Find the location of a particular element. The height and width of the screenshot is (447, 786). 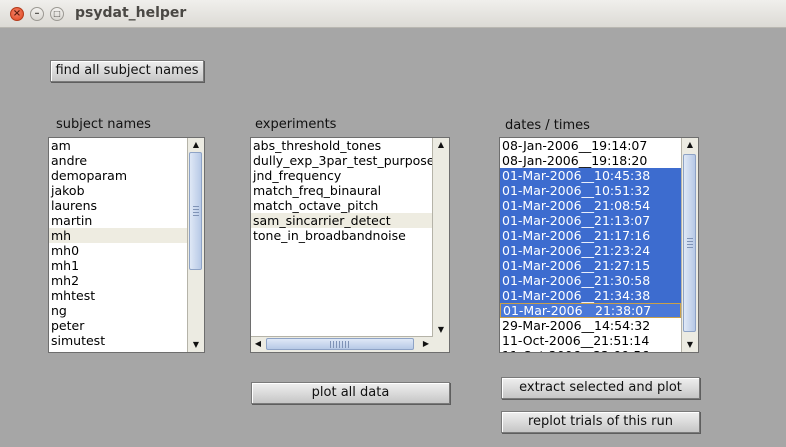

dates-times-label: dates / times is located at coordinates (547, 125).